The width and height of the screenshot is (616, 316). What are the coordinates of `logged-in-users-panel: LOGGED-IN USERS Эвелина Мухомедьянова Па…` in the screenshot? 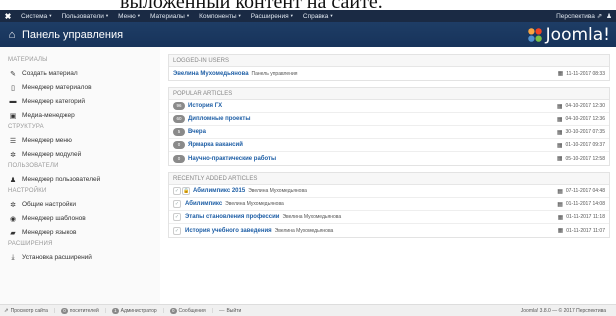 It's located at (389, 67).